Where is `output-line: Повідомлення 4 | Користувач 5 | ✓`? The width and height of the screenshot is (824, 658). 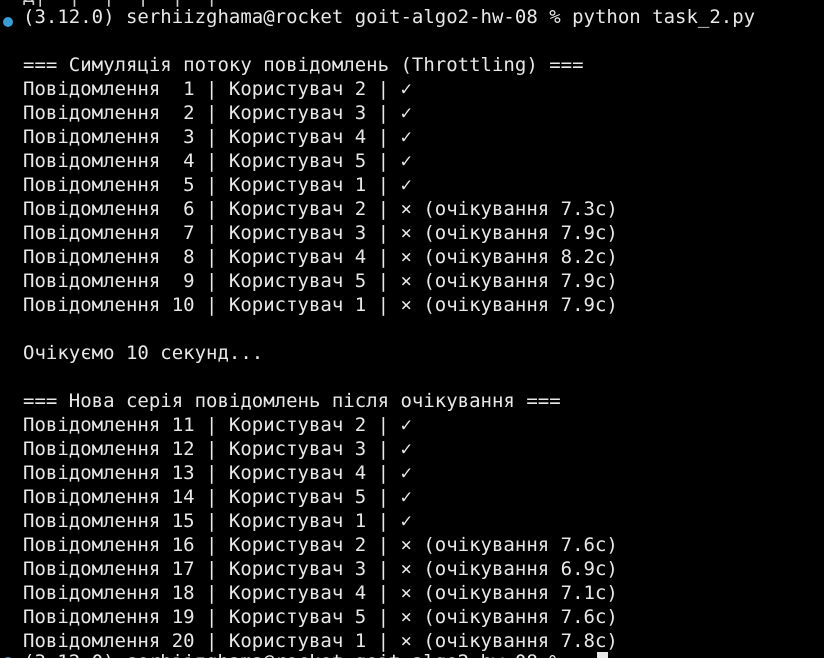
output-line: Повідомлення 4 | Користувач 5 | ✓ is located at coordinates (217, 161).